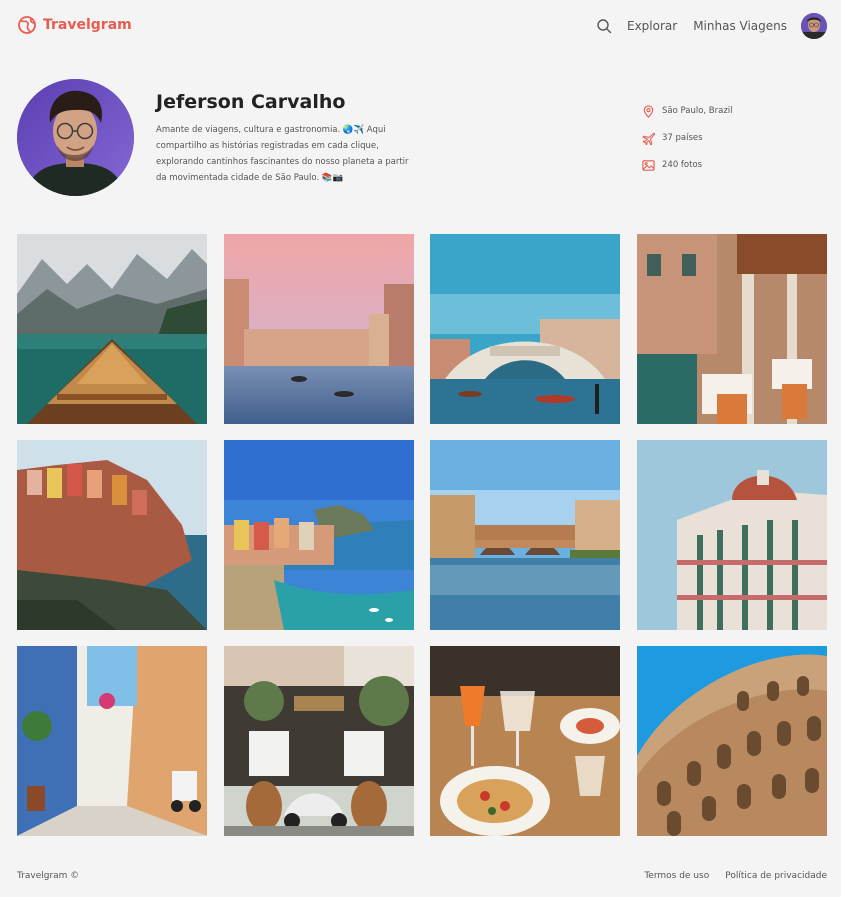 This screenshot has height=897, width=841. What do you see at coordinates (604, 26) in the screenshot?
I see `search-icon` at bounding box center [604, 26].